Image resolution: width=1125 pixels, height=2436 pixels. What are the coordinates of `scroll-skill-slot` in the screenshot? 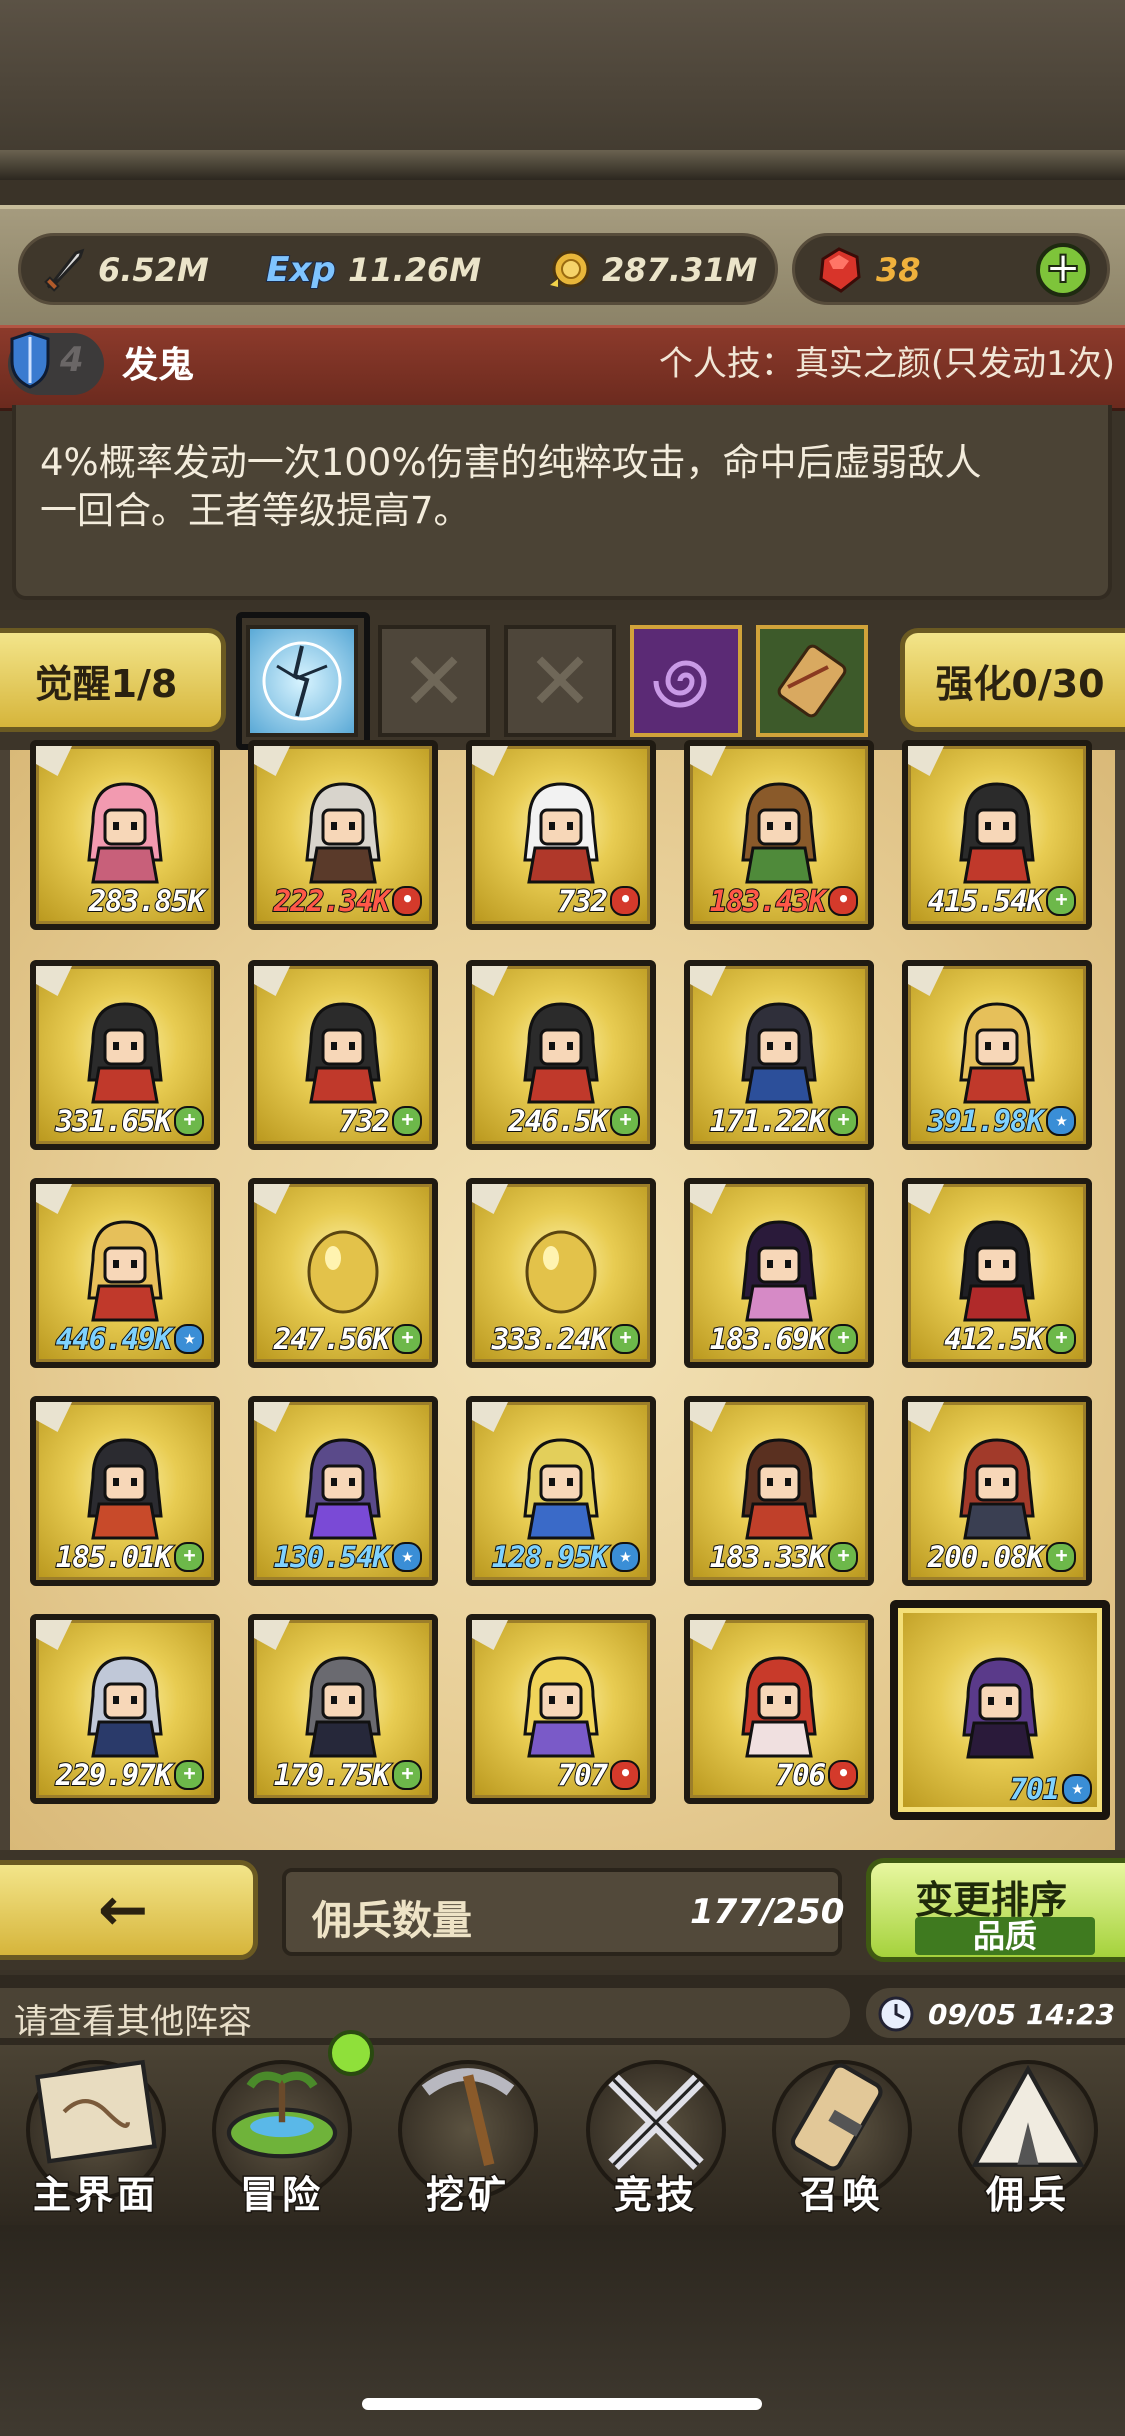 It's located at (812, 681).